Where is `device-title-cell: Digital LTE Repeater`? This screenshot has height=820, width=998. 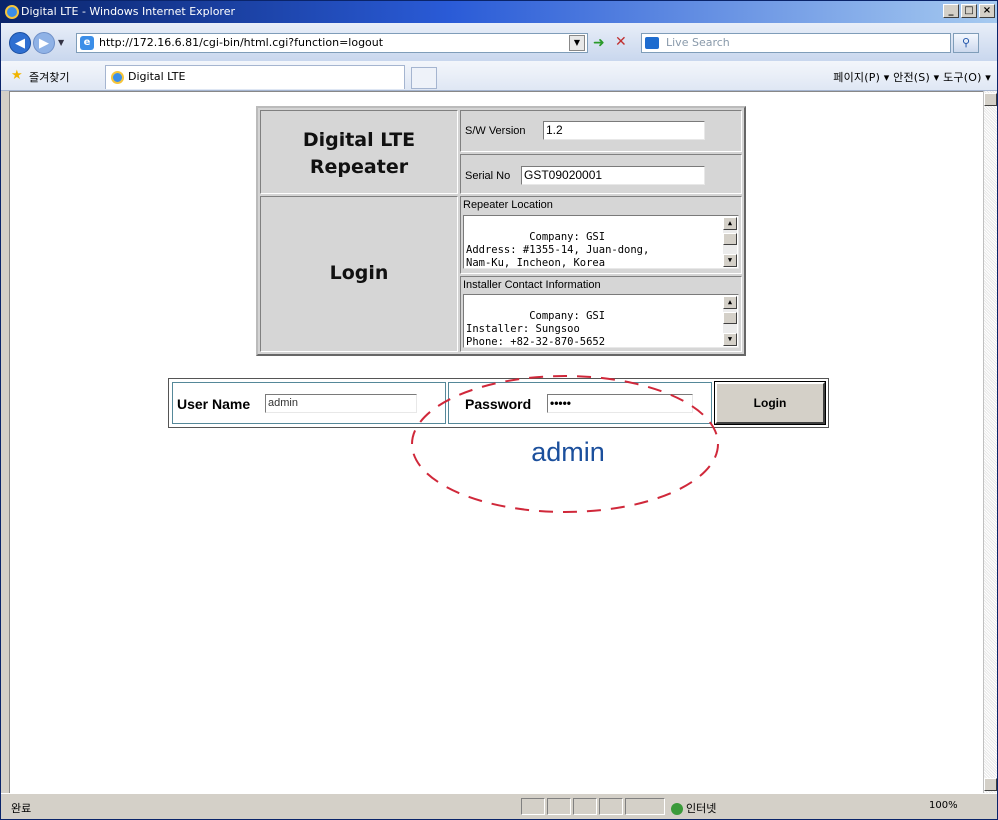
device-title-cell: Digital LTE Repeater is located at coordinates (359, 152).